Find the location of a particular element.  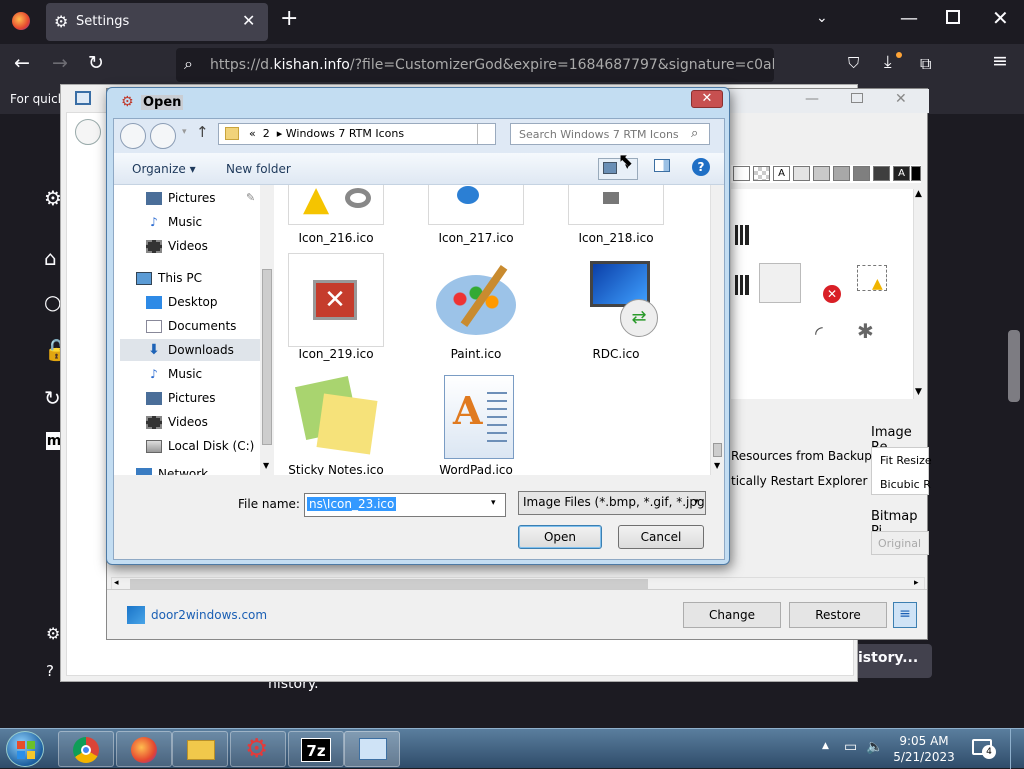

new-tab-button: + is located at coordinates (289, 19).